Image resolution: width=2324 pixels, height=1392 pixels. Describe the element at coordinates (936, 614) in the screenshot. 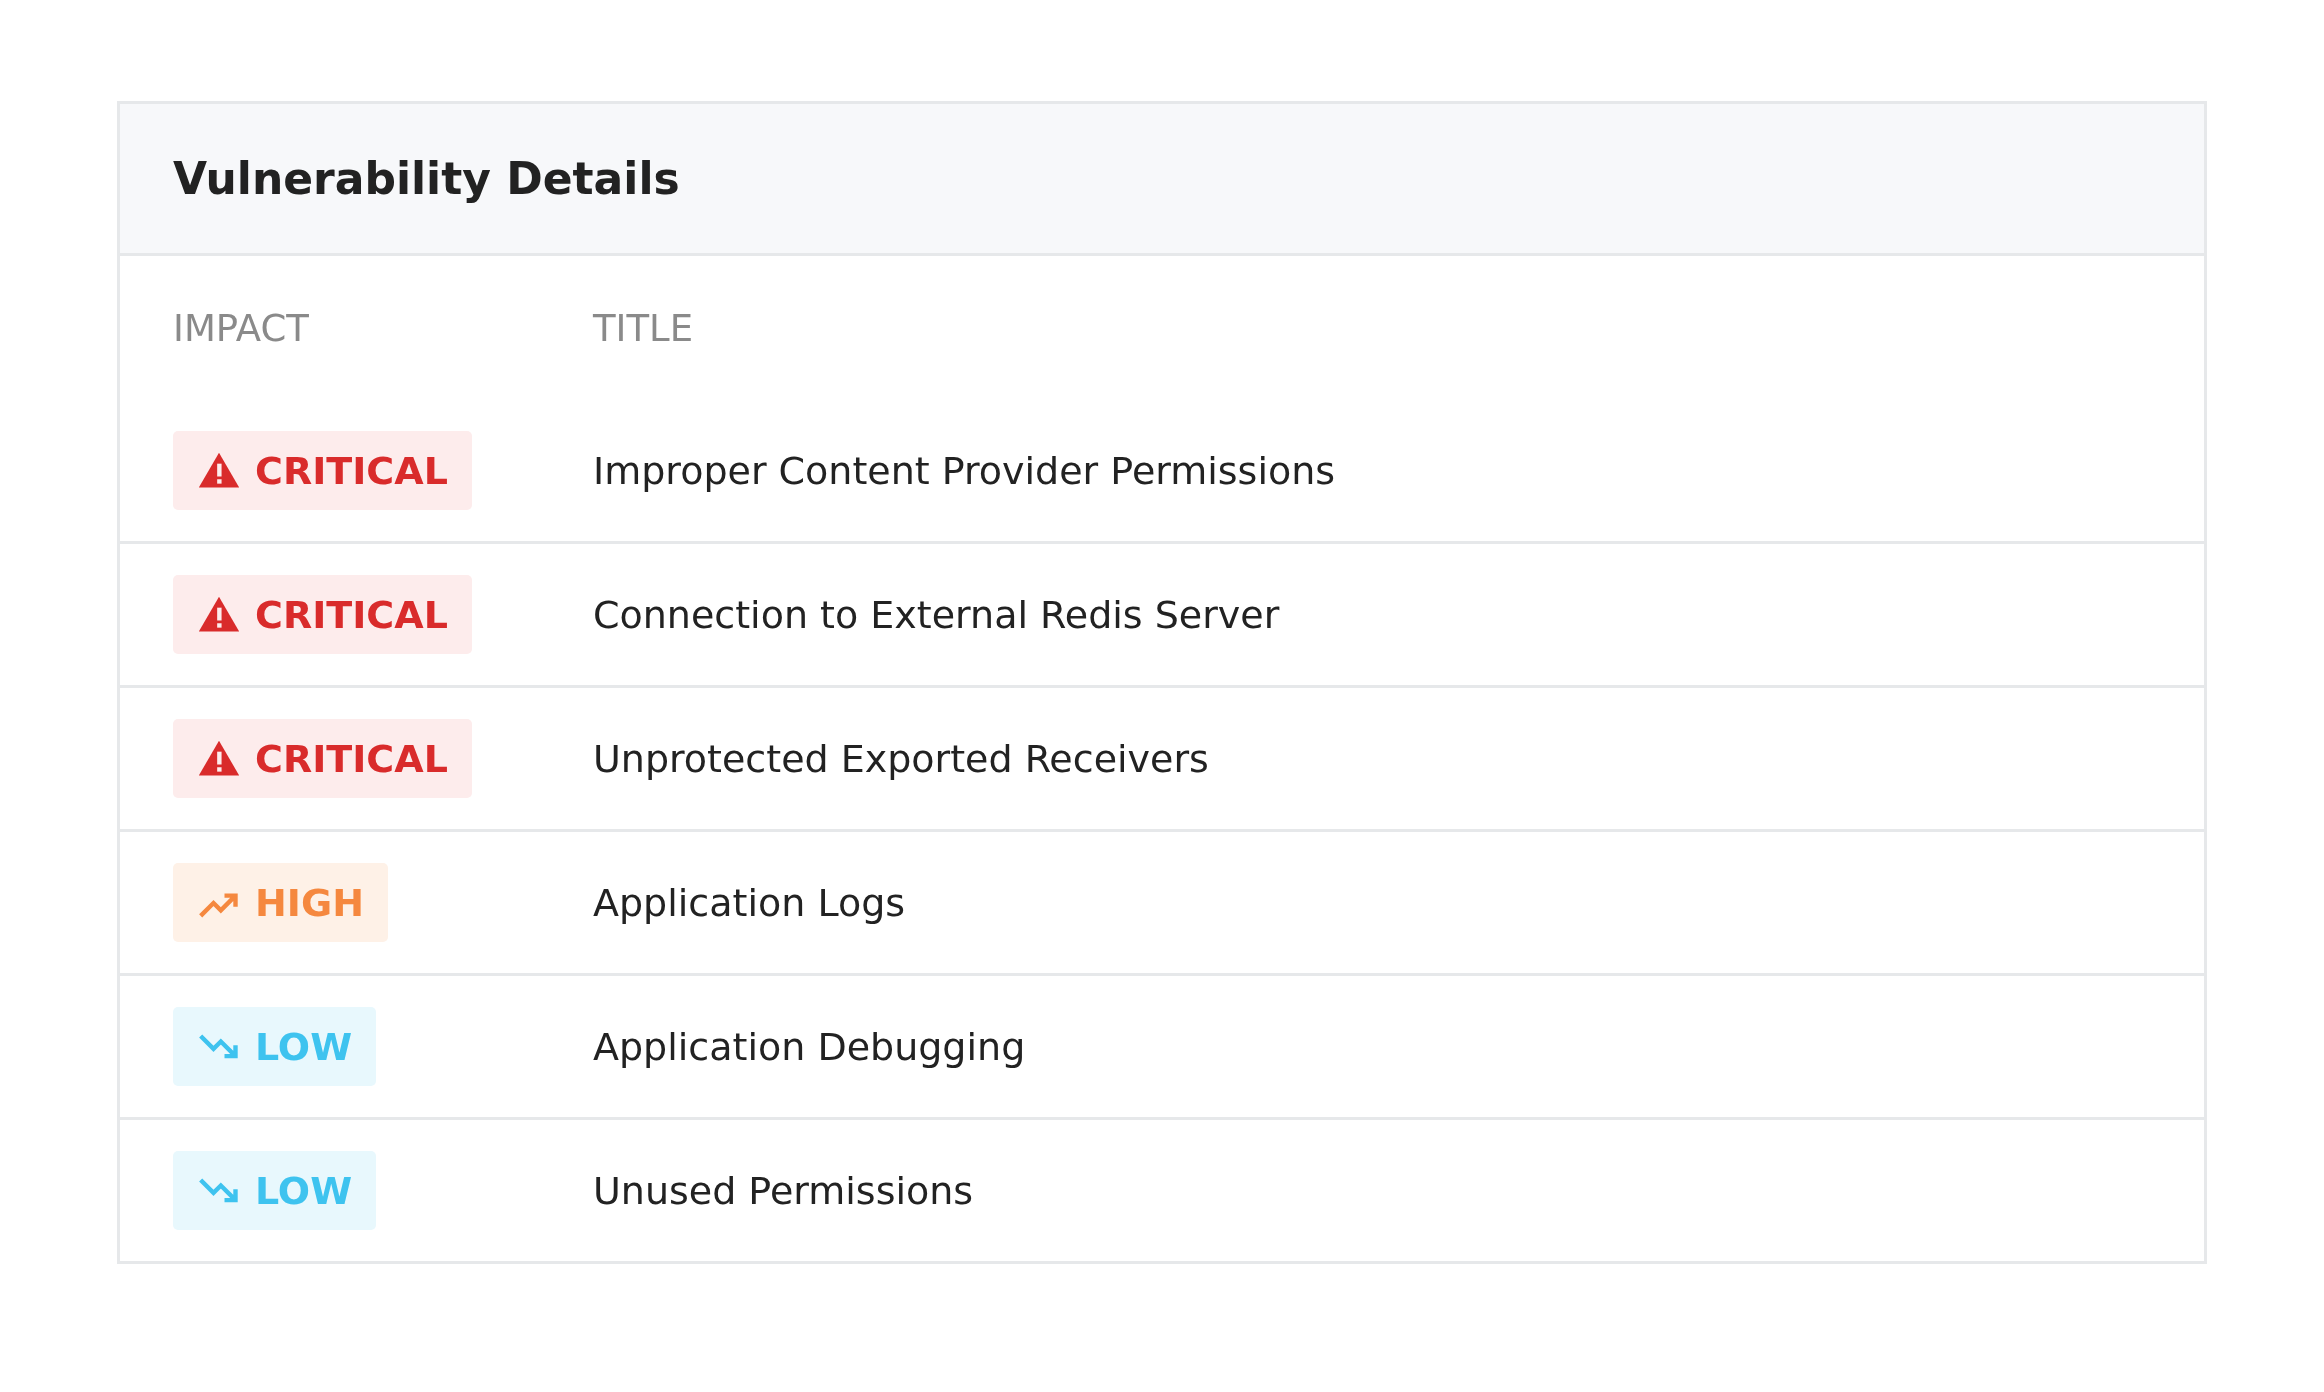

I see `vulnerability-title: Connection to External Redis Server` at that location.